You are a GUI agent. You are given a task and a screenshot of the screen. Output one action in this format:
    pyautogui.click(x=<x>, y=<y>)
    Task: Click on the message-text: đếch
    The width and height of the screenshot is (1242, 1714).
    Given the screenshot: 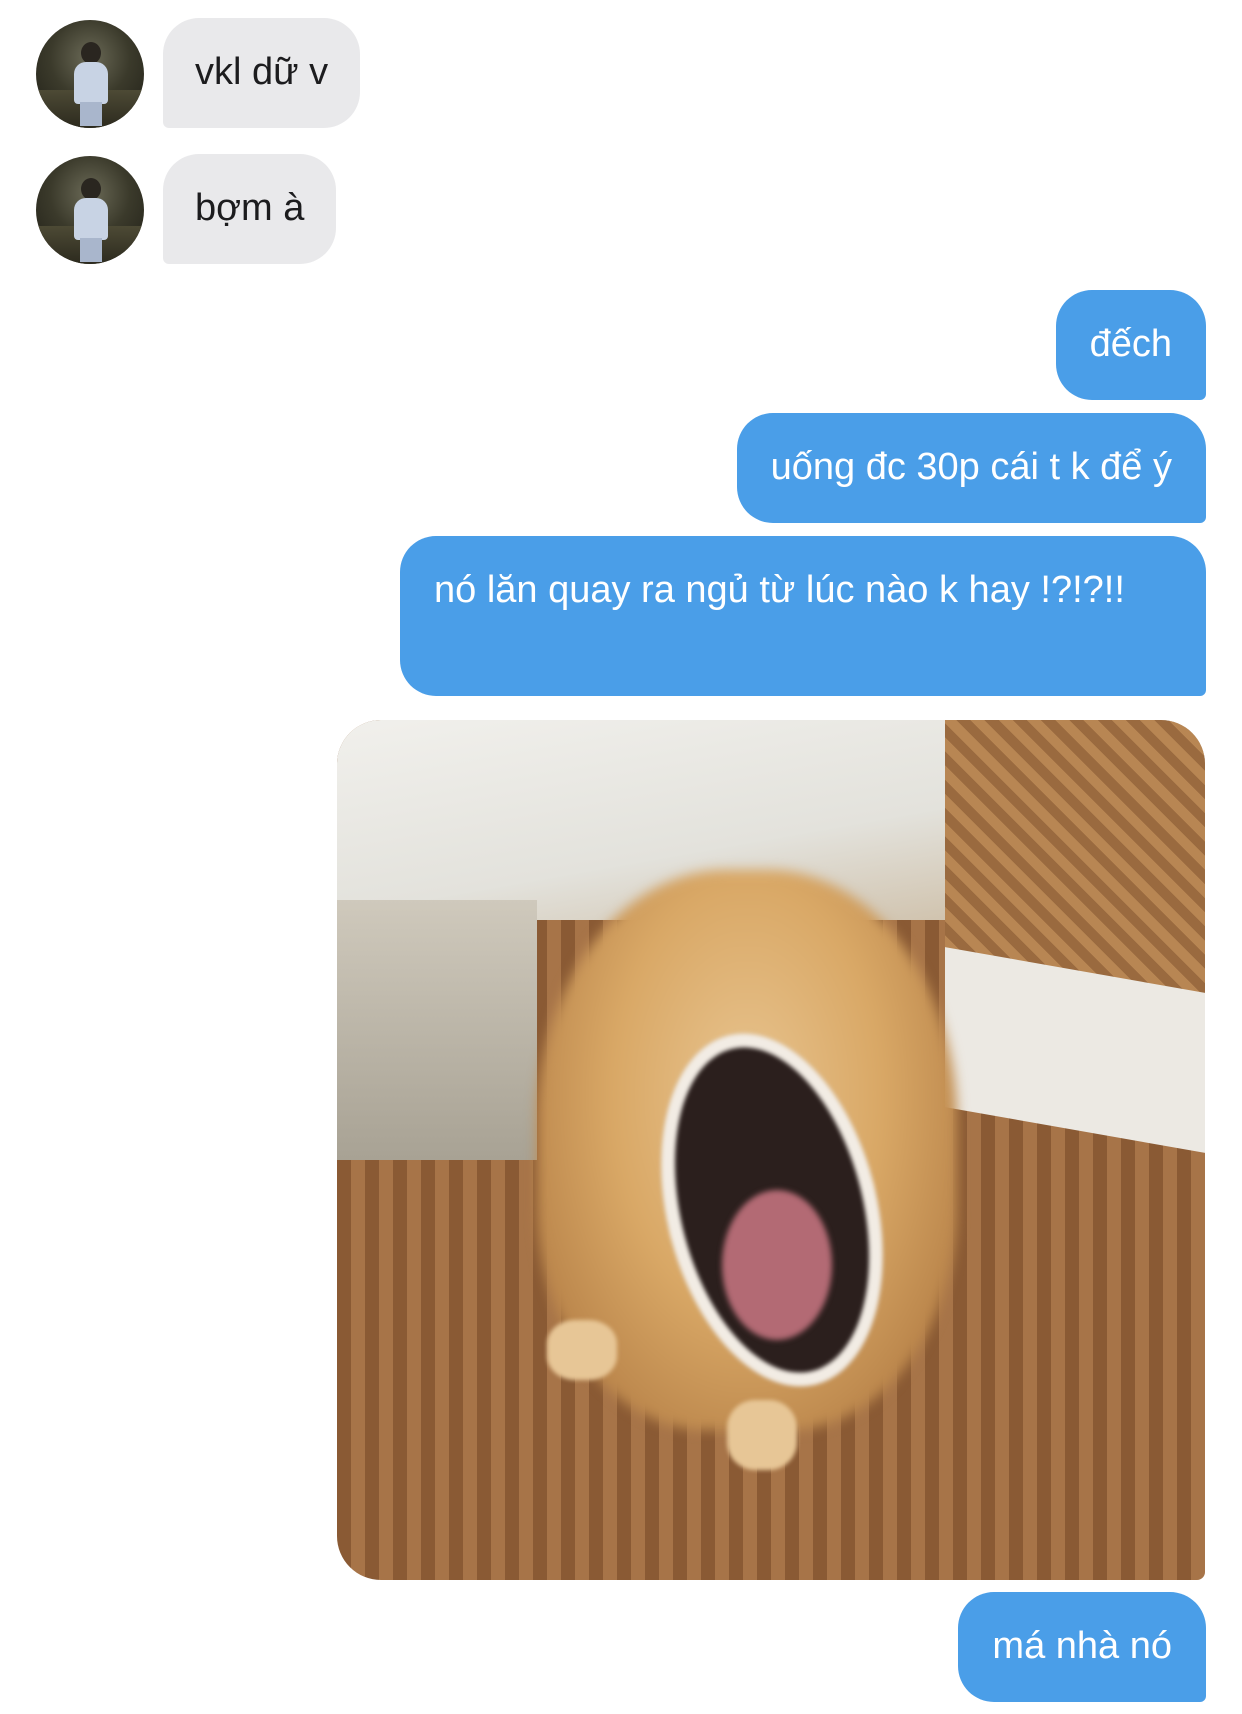 What is the action you would take?
    pyautogui.click(x=1130, y=344)
    